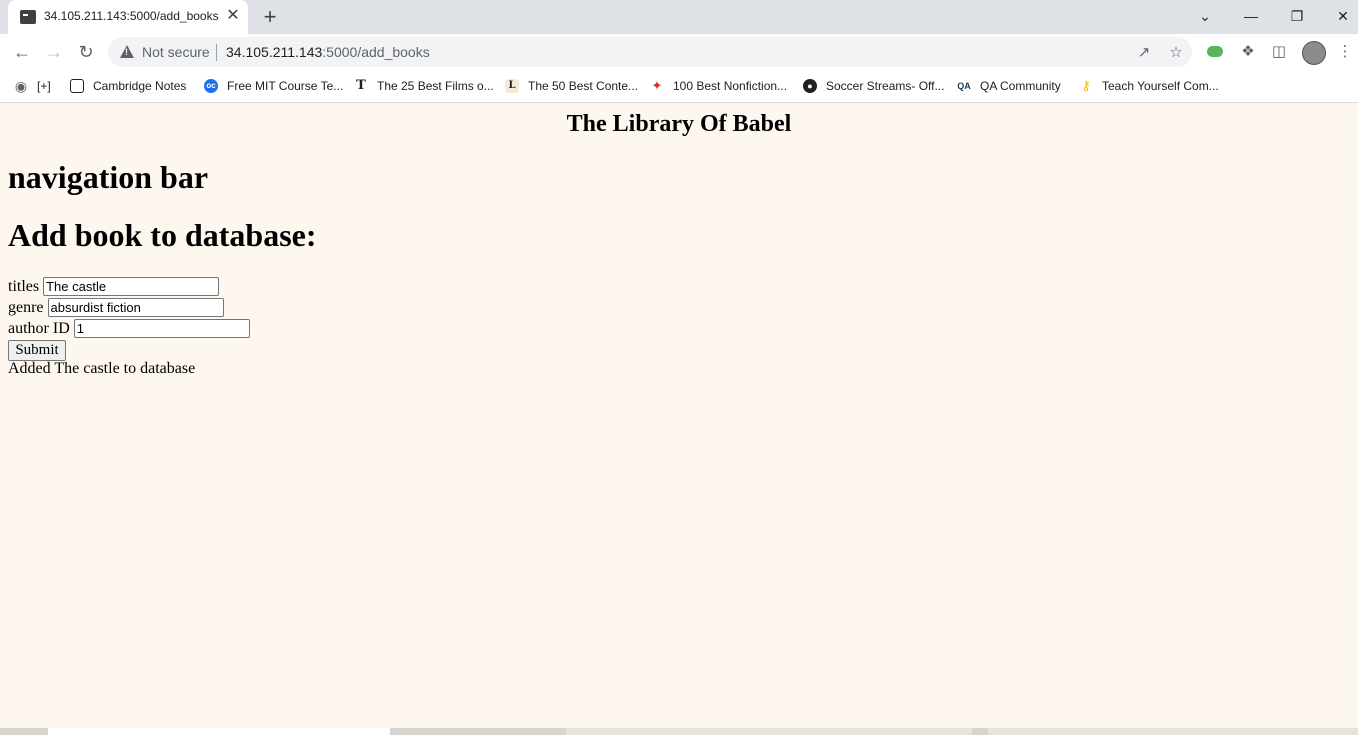 The image size is (1358, 735). What do you see at coordinates (54, 52) in the screenshot?
I see `forward-arrow-icon: →` at bounding box center [54, 52].